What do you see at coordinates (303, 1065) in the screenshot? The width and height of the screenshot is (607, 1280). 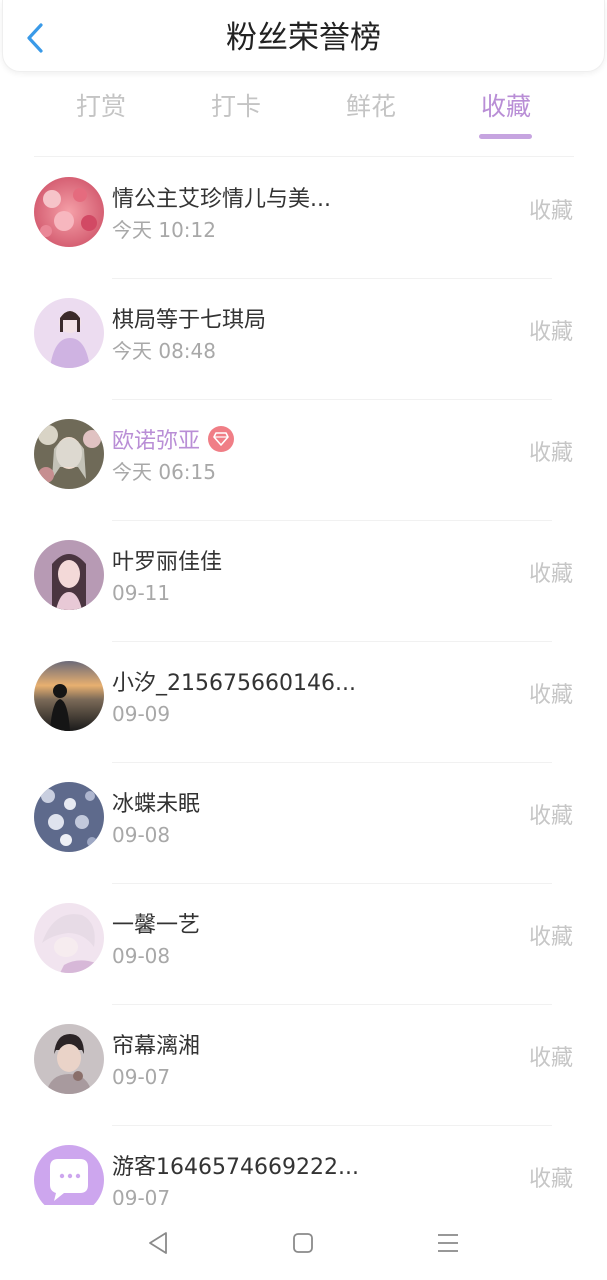 I see `fan-row: 帘幕漓湘 09-07 收藏` at bounding box center [303, 1065].